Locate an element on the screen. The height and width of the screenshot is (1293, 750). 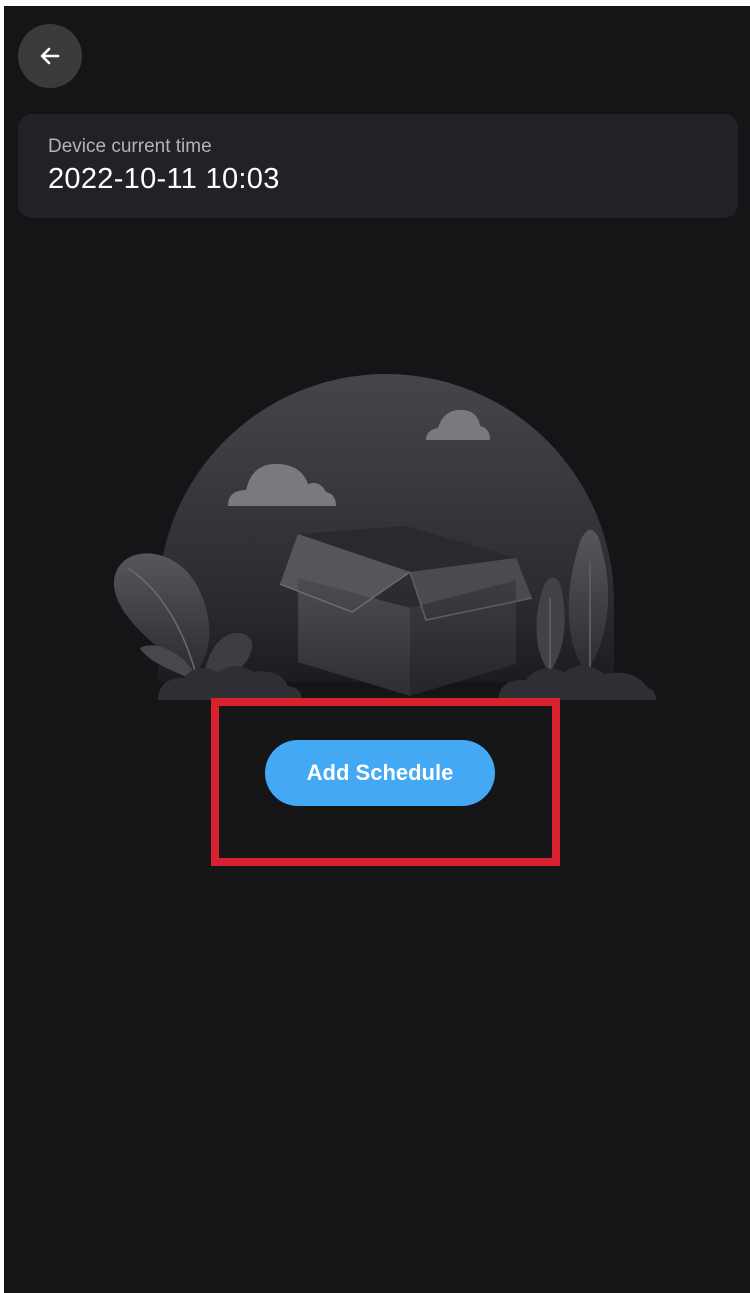
arrow-left-icon is located at coordinates (50, 56).